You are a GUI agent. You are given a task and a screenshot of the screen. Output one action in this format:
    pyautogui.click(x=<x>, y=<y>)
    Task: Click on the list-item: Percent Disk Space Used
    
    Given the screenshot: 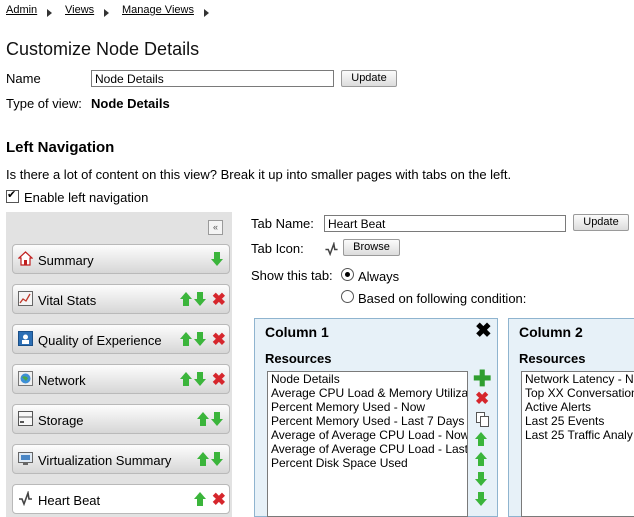 What is the action you would take?
    pyautogui.click(x=367, y=463)
    